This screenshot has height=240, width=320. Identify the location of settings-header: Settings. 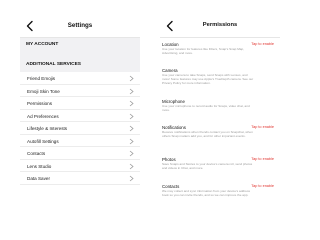
(80, 27).